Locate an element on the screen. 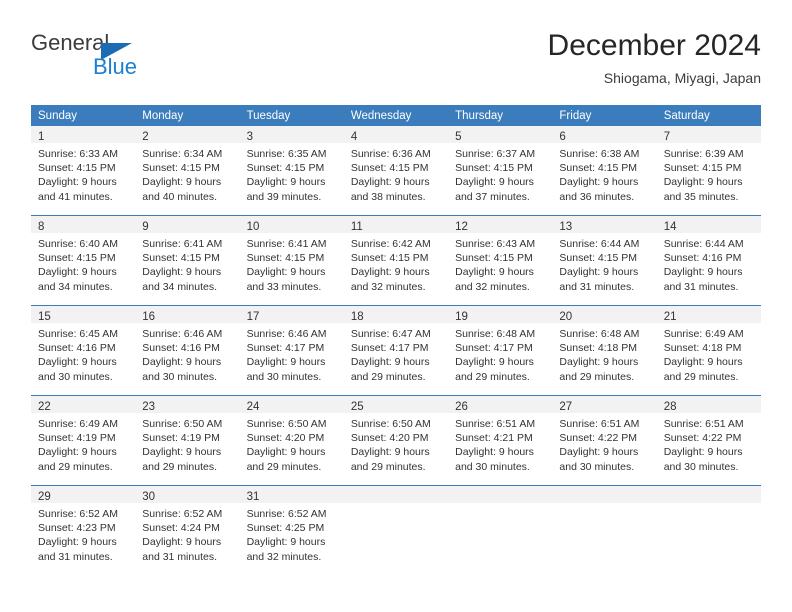 The width and height of the screenshot is (792, 612). day-number: 22 is located at coordinates (44, 407).